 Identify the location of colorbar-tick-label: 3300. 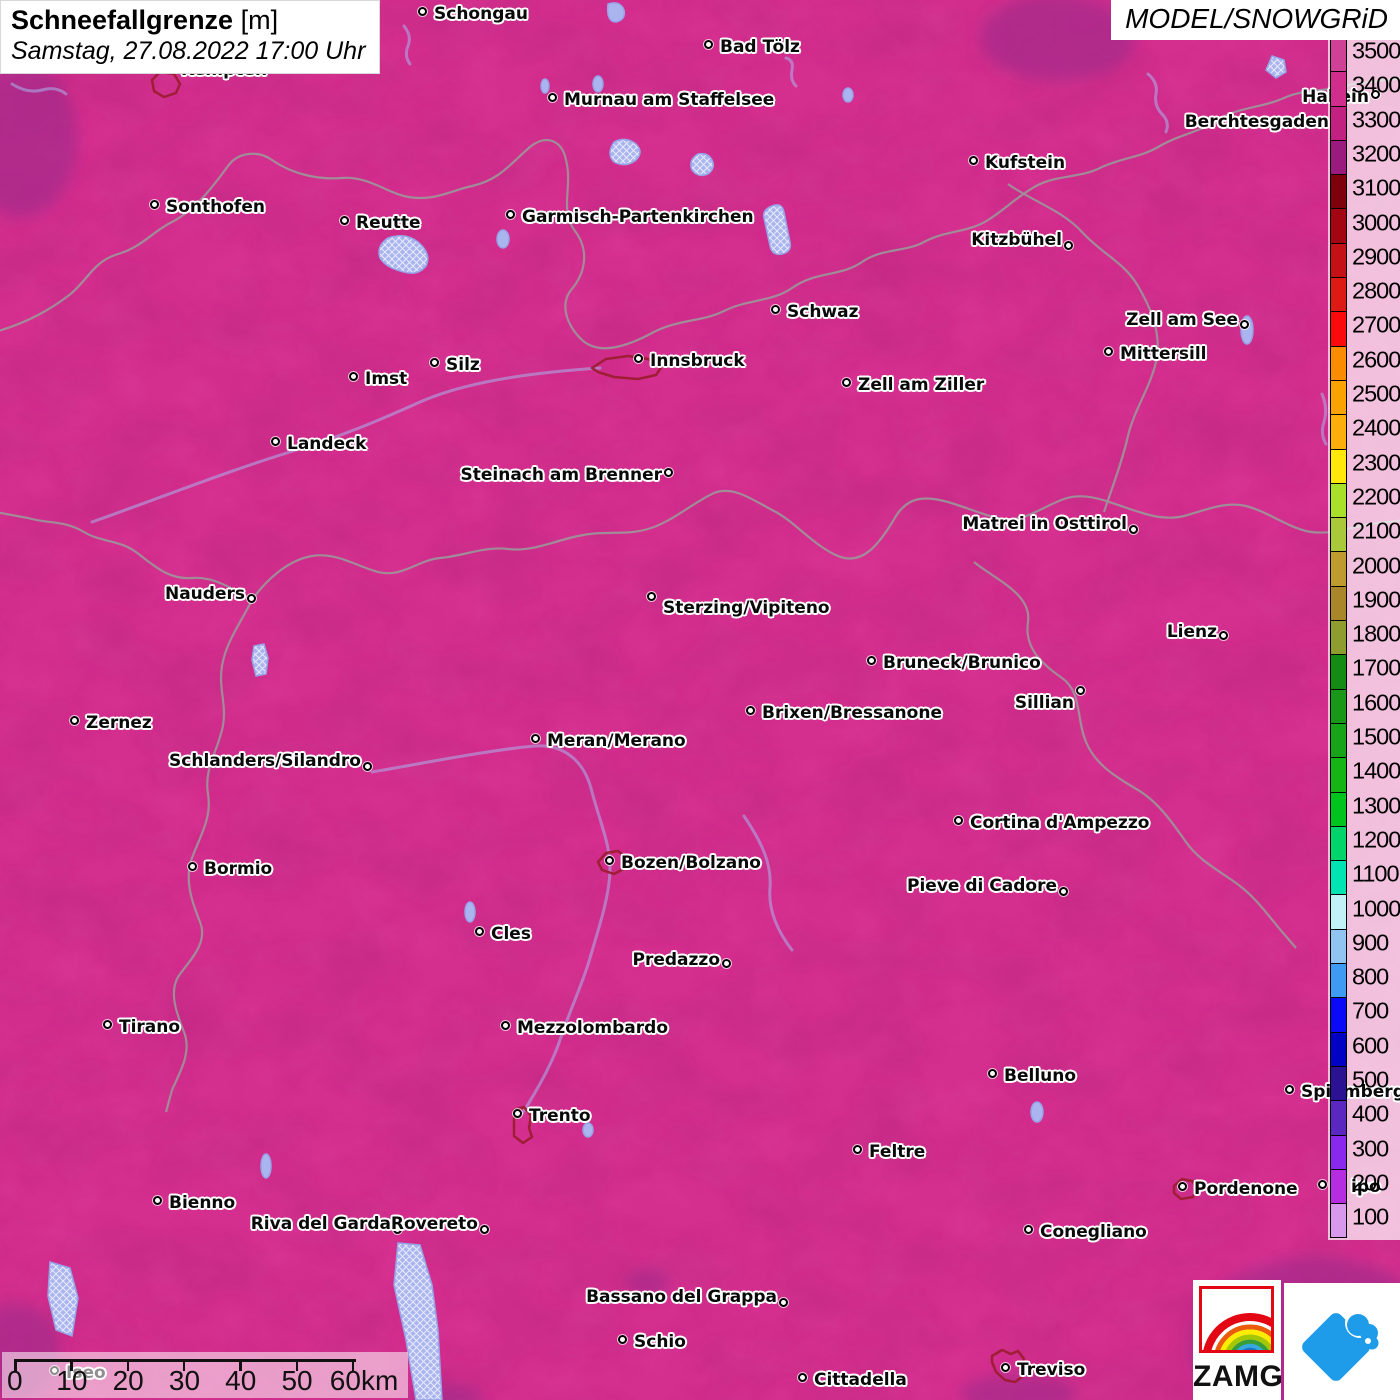
(1376, 119).